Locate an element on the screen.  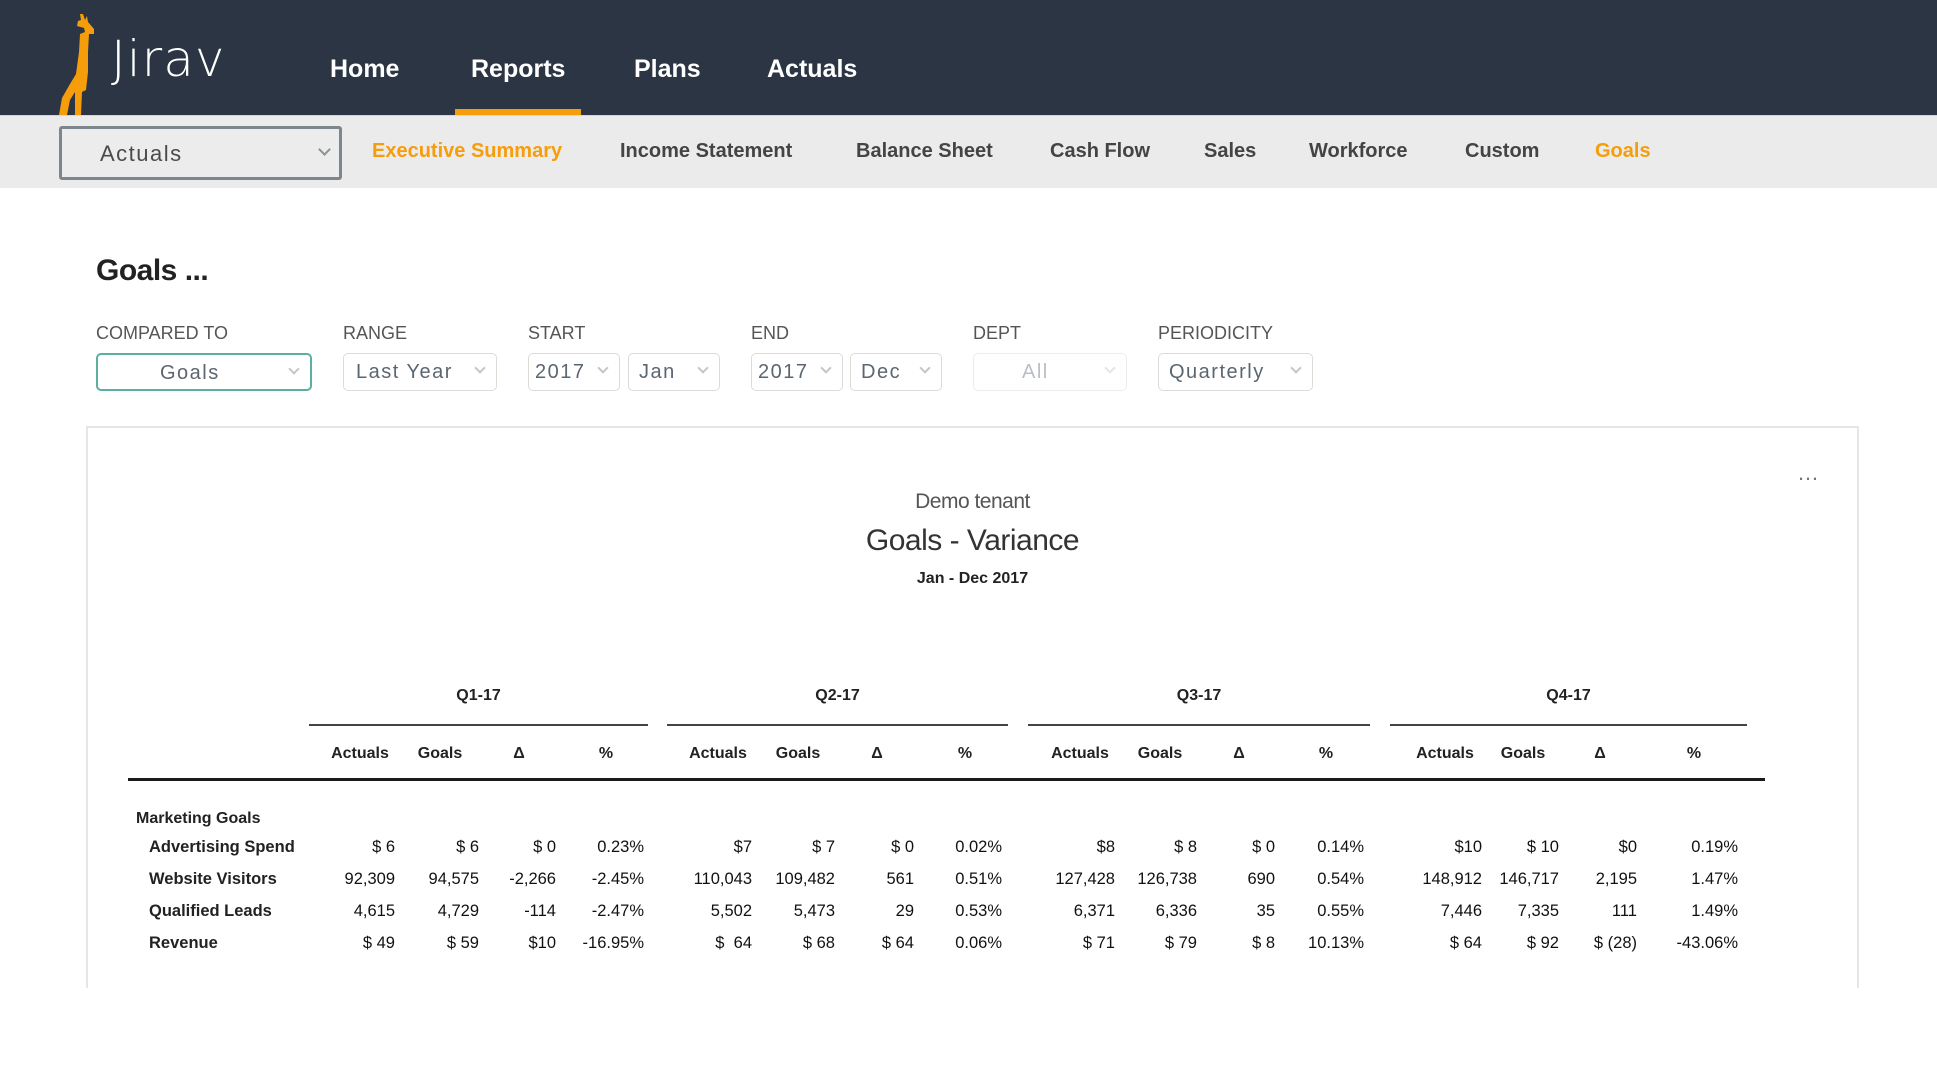
nav-actuals: Actuals is located at coordinates (812, 69).